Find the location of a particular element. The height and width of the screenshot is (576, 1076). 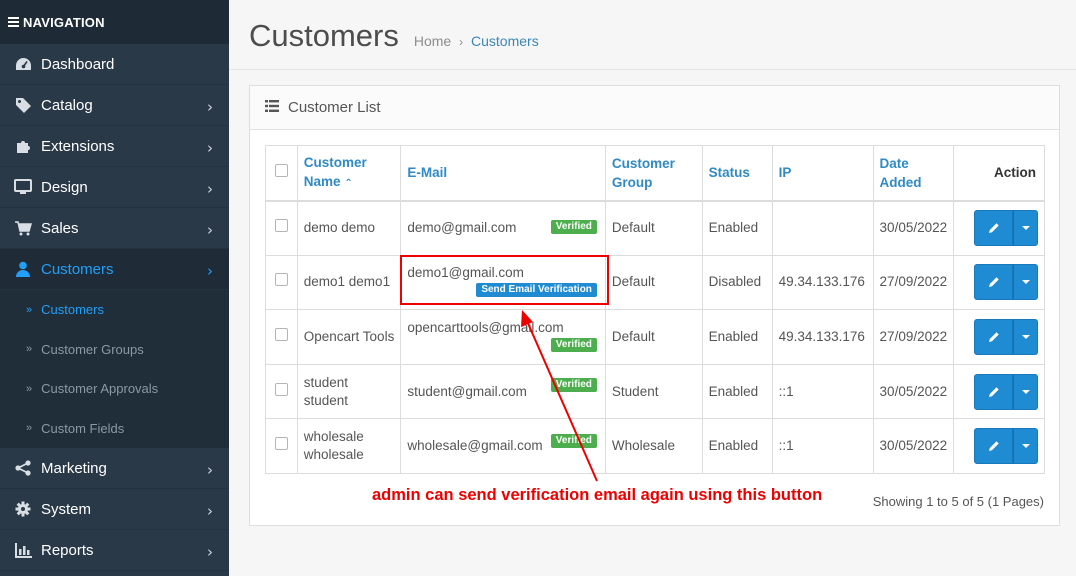

list-icon is located at coordinates (272, 107).